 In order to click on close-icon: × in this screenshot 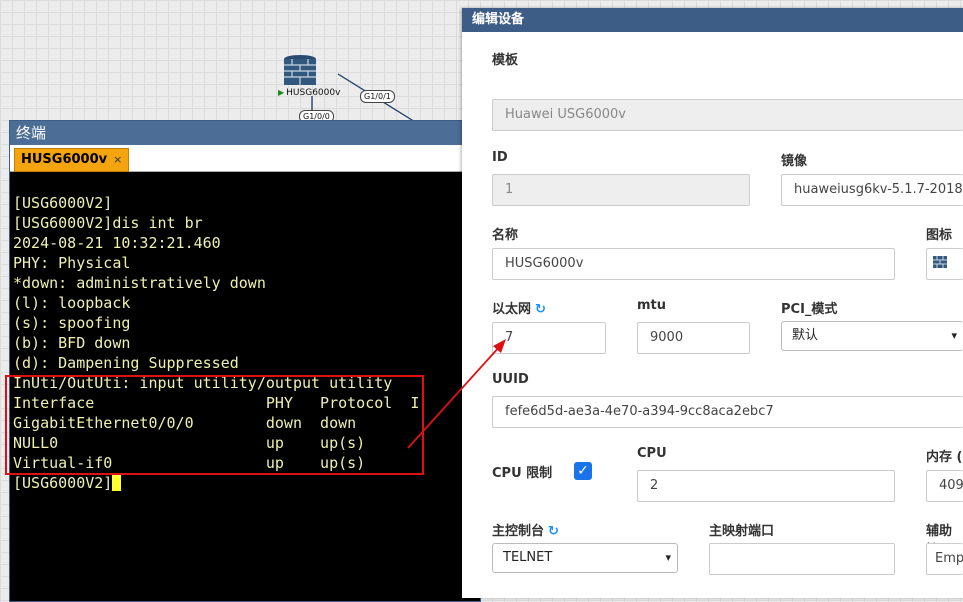, I will do `click(117, 159)`.